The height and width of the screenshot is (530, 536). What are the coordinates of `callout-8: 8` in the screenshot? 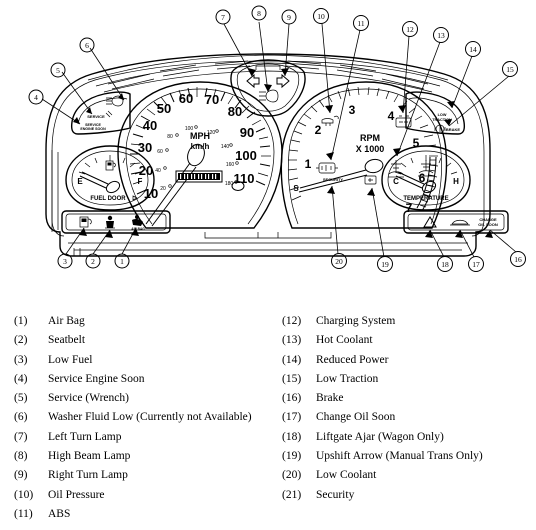 It's located at (259, 13).